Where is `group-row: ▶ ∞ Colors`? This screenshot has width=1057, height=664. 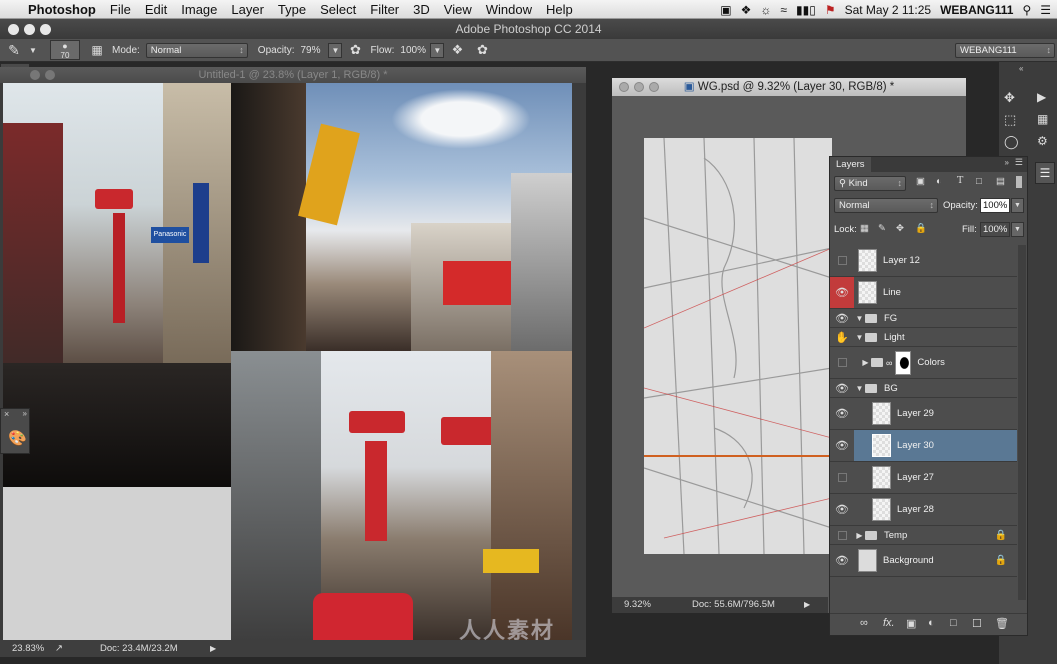 group-row: ▶ ∞ Colors is located at coordinates (923, 363).